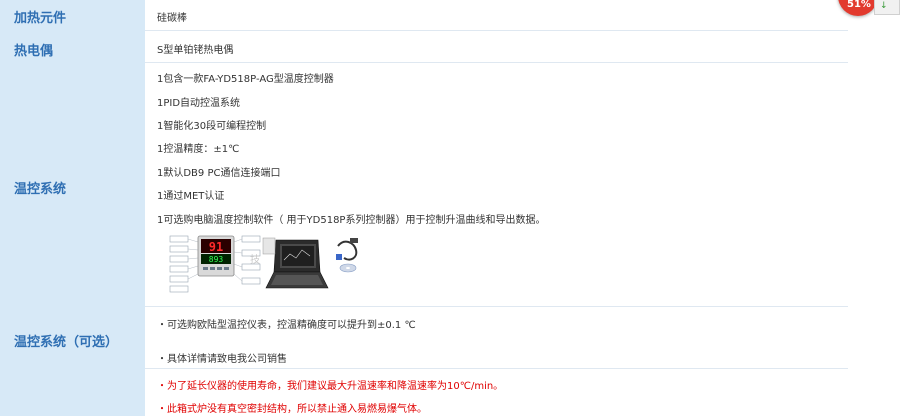 This screenshot has width=900, height=416. What do you see at coordinates (40, 189) in the screenshot?
I see `label-temp-control: 温控系统` at bounding box center [40, 189].